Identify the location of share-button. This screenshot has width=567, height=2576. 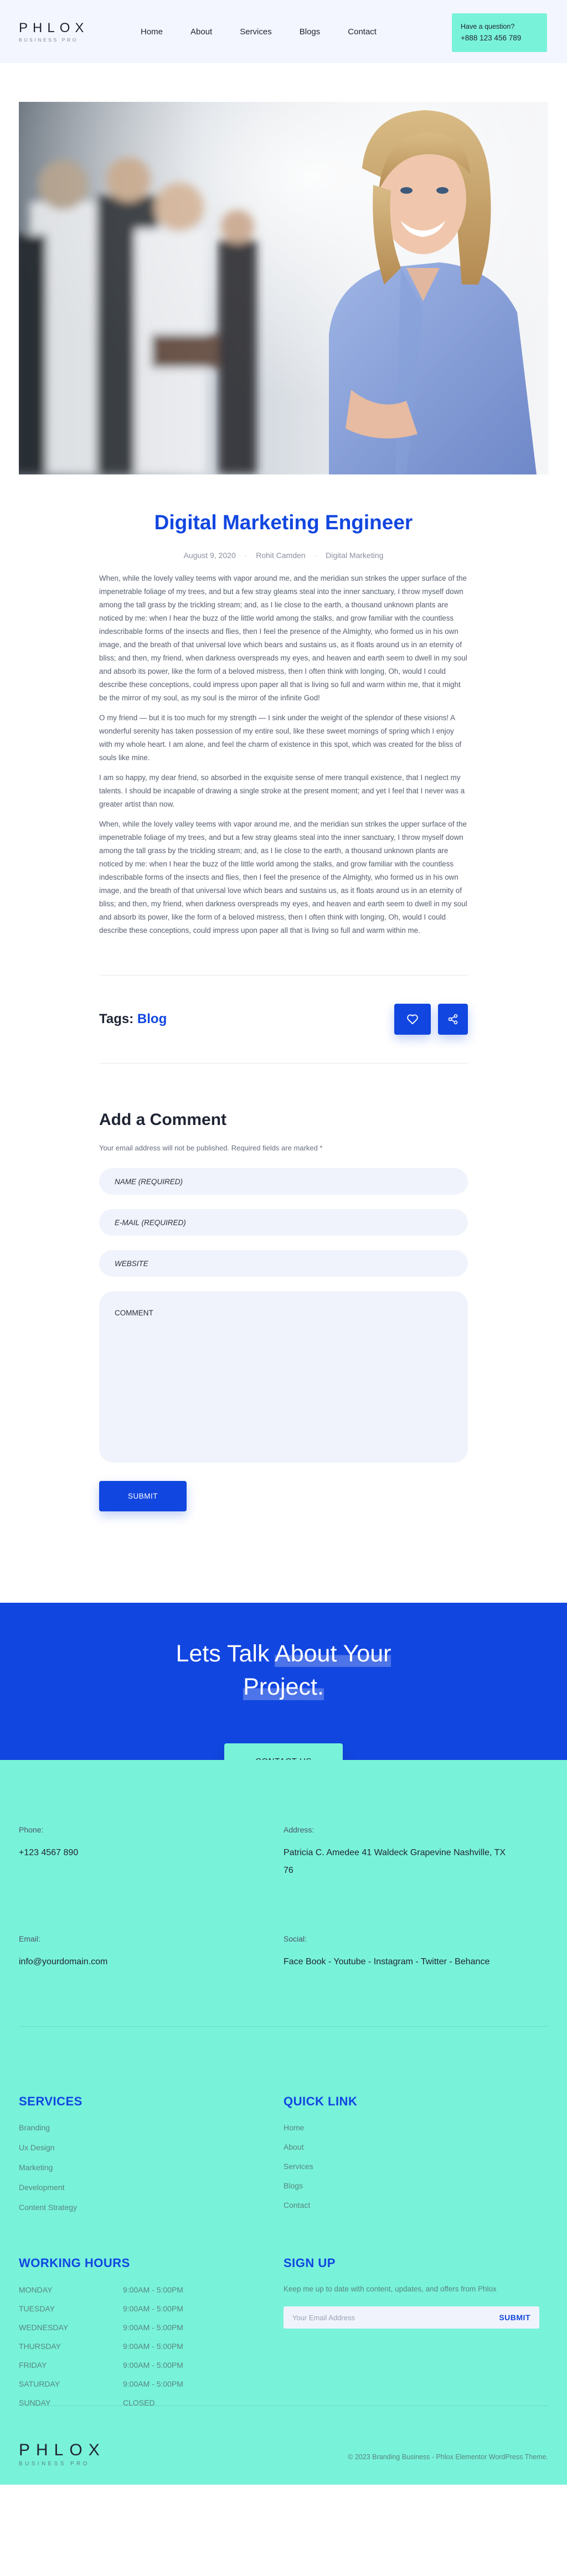
(453, 1019).